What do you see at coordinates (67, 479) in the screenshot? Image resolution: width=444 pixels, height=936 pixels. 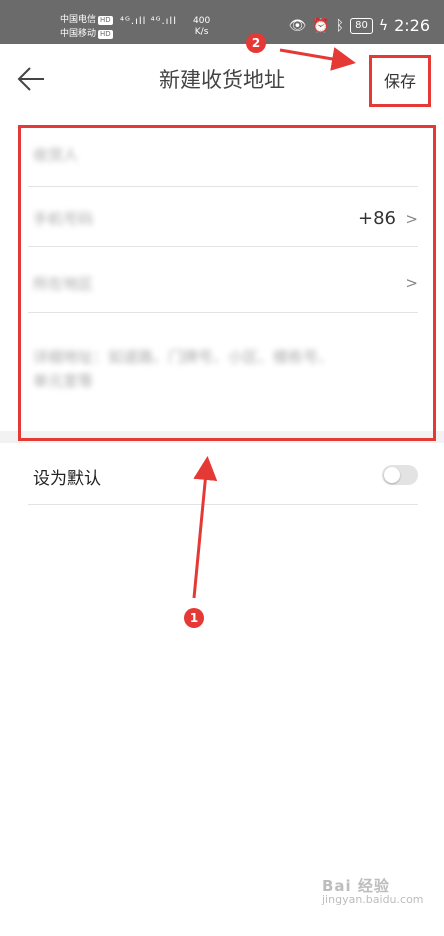 I see `set-default-label: 设为默认` at bounding box center [67, 479].